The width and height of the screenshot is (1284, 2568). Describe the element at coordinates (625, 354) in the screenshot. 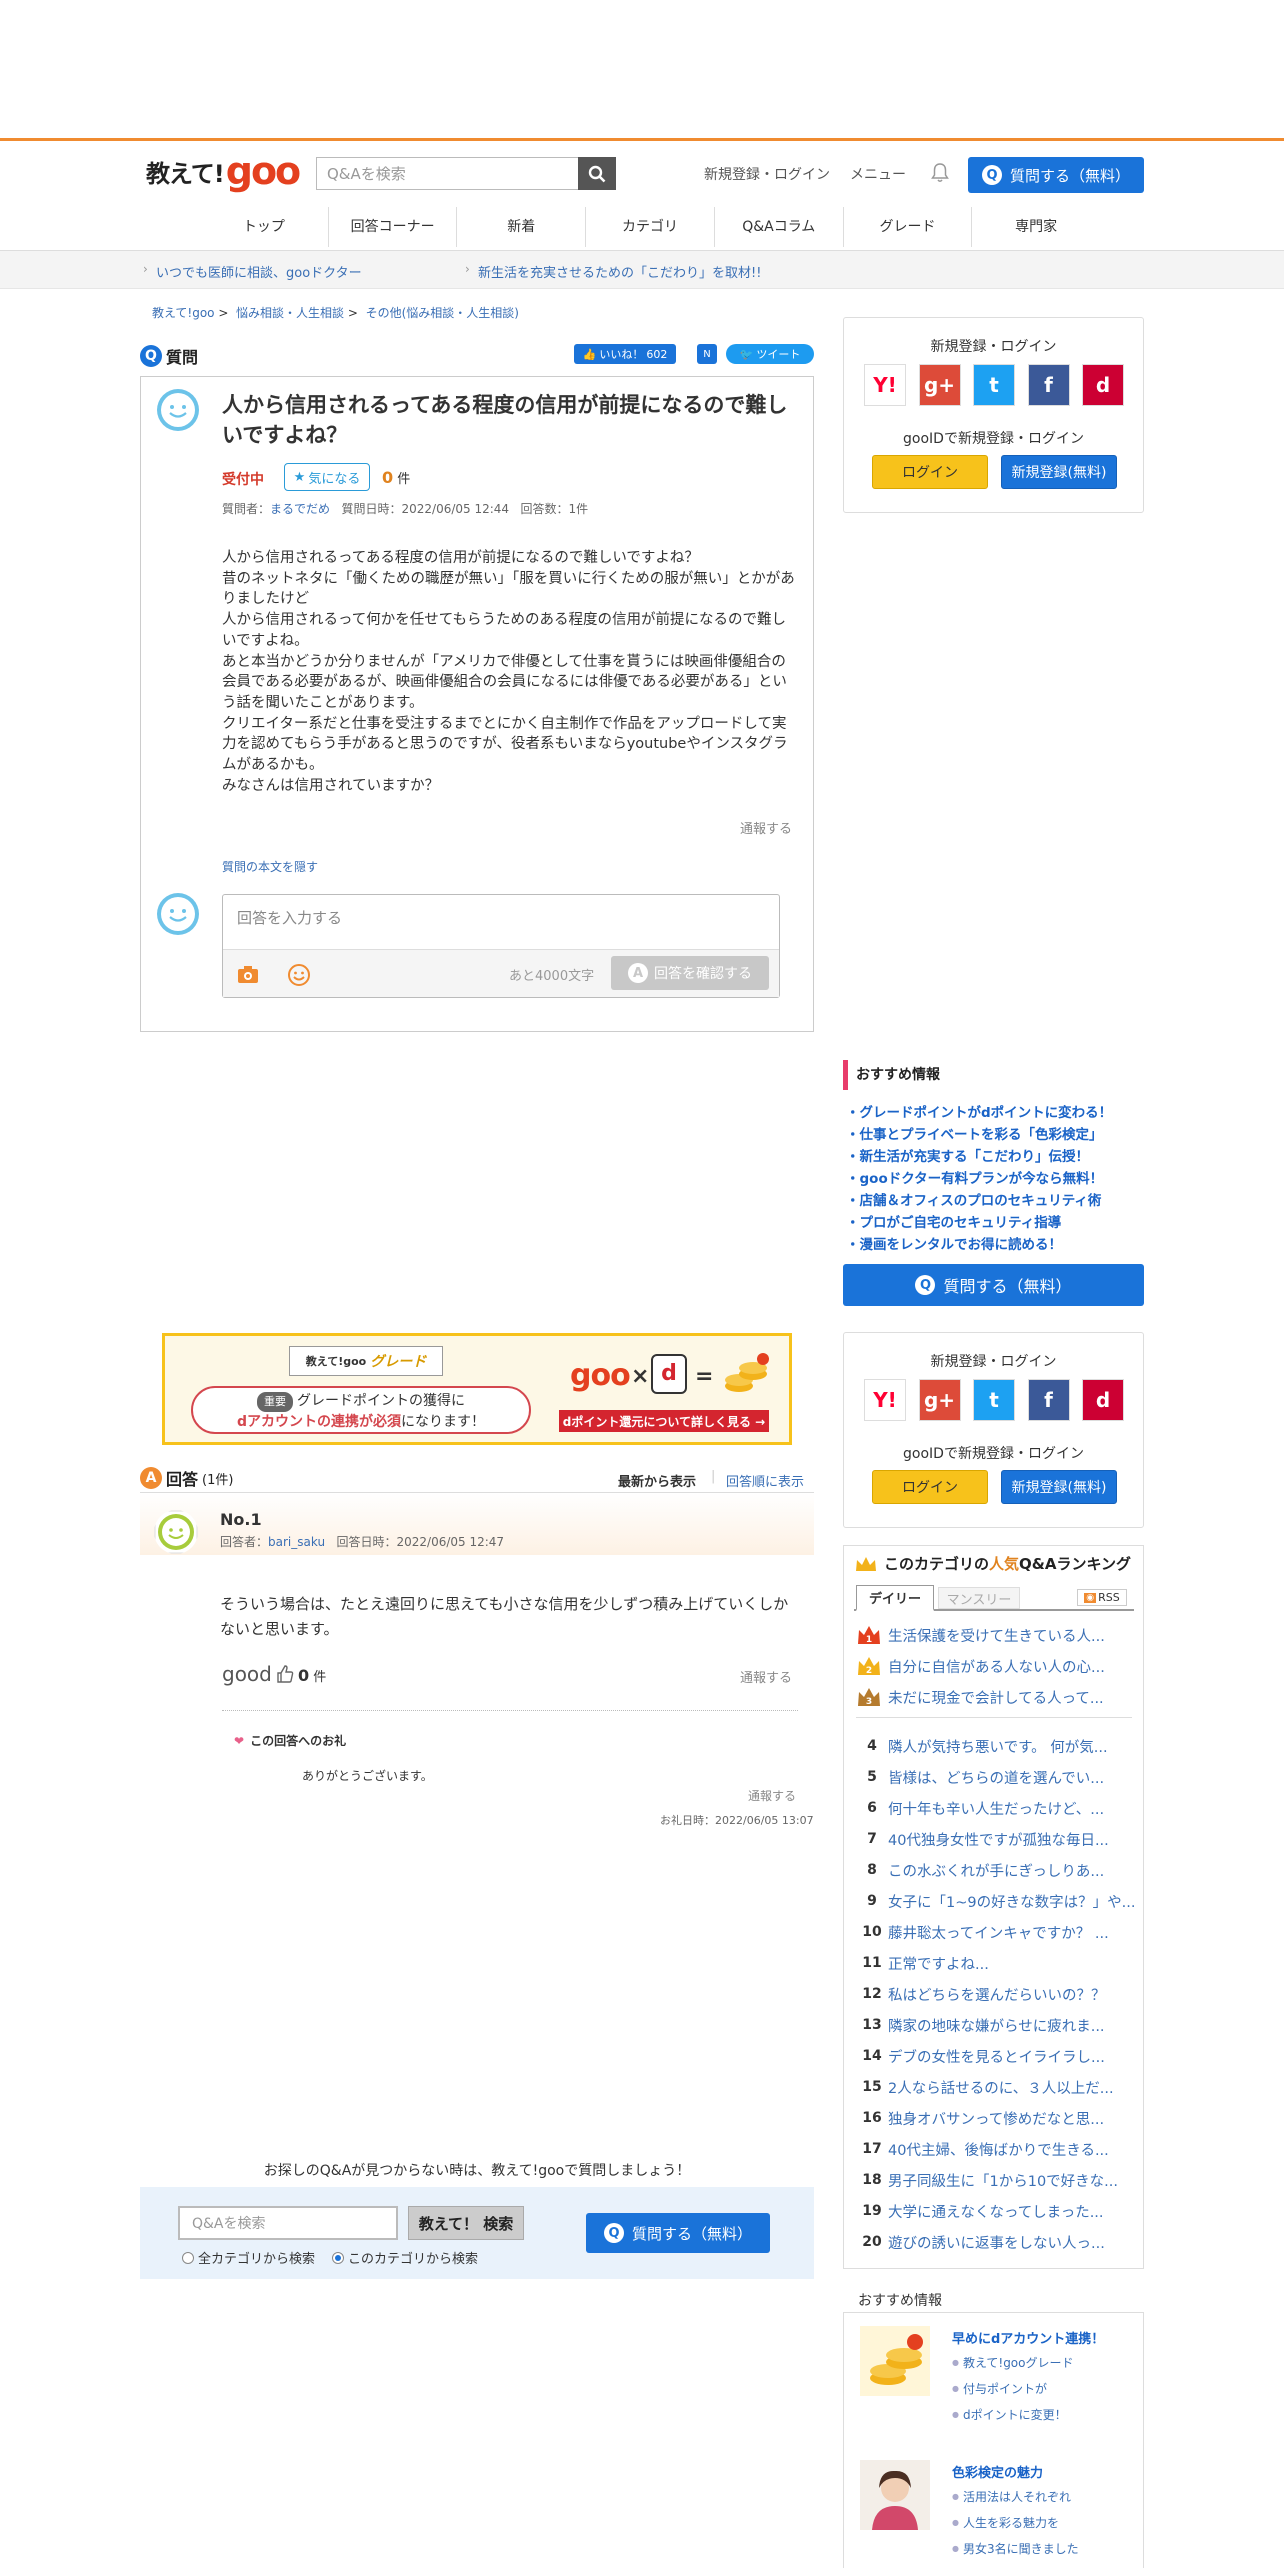

I see `facebook-like-button: 👍 いいね！ 602` at that location.